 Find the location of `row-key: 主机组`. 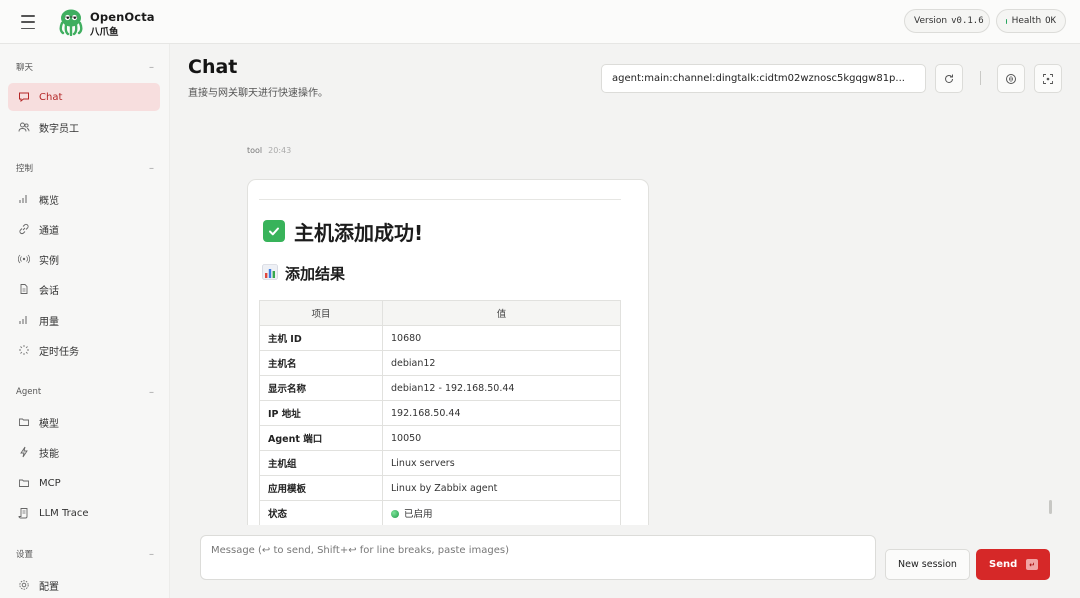

row-key: 主机组 is located at coordinates (321, 463).